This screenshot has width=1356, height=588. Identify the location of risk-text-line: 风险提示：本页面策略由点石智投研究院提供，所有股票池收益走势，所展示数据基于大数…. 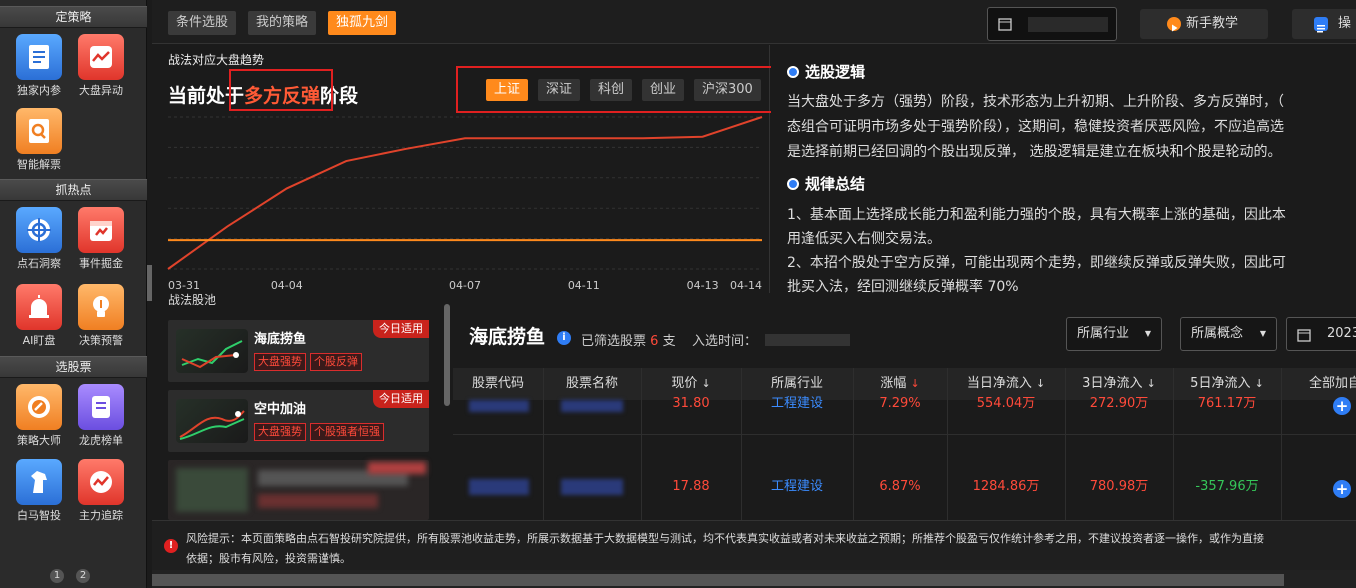
(725, 538).